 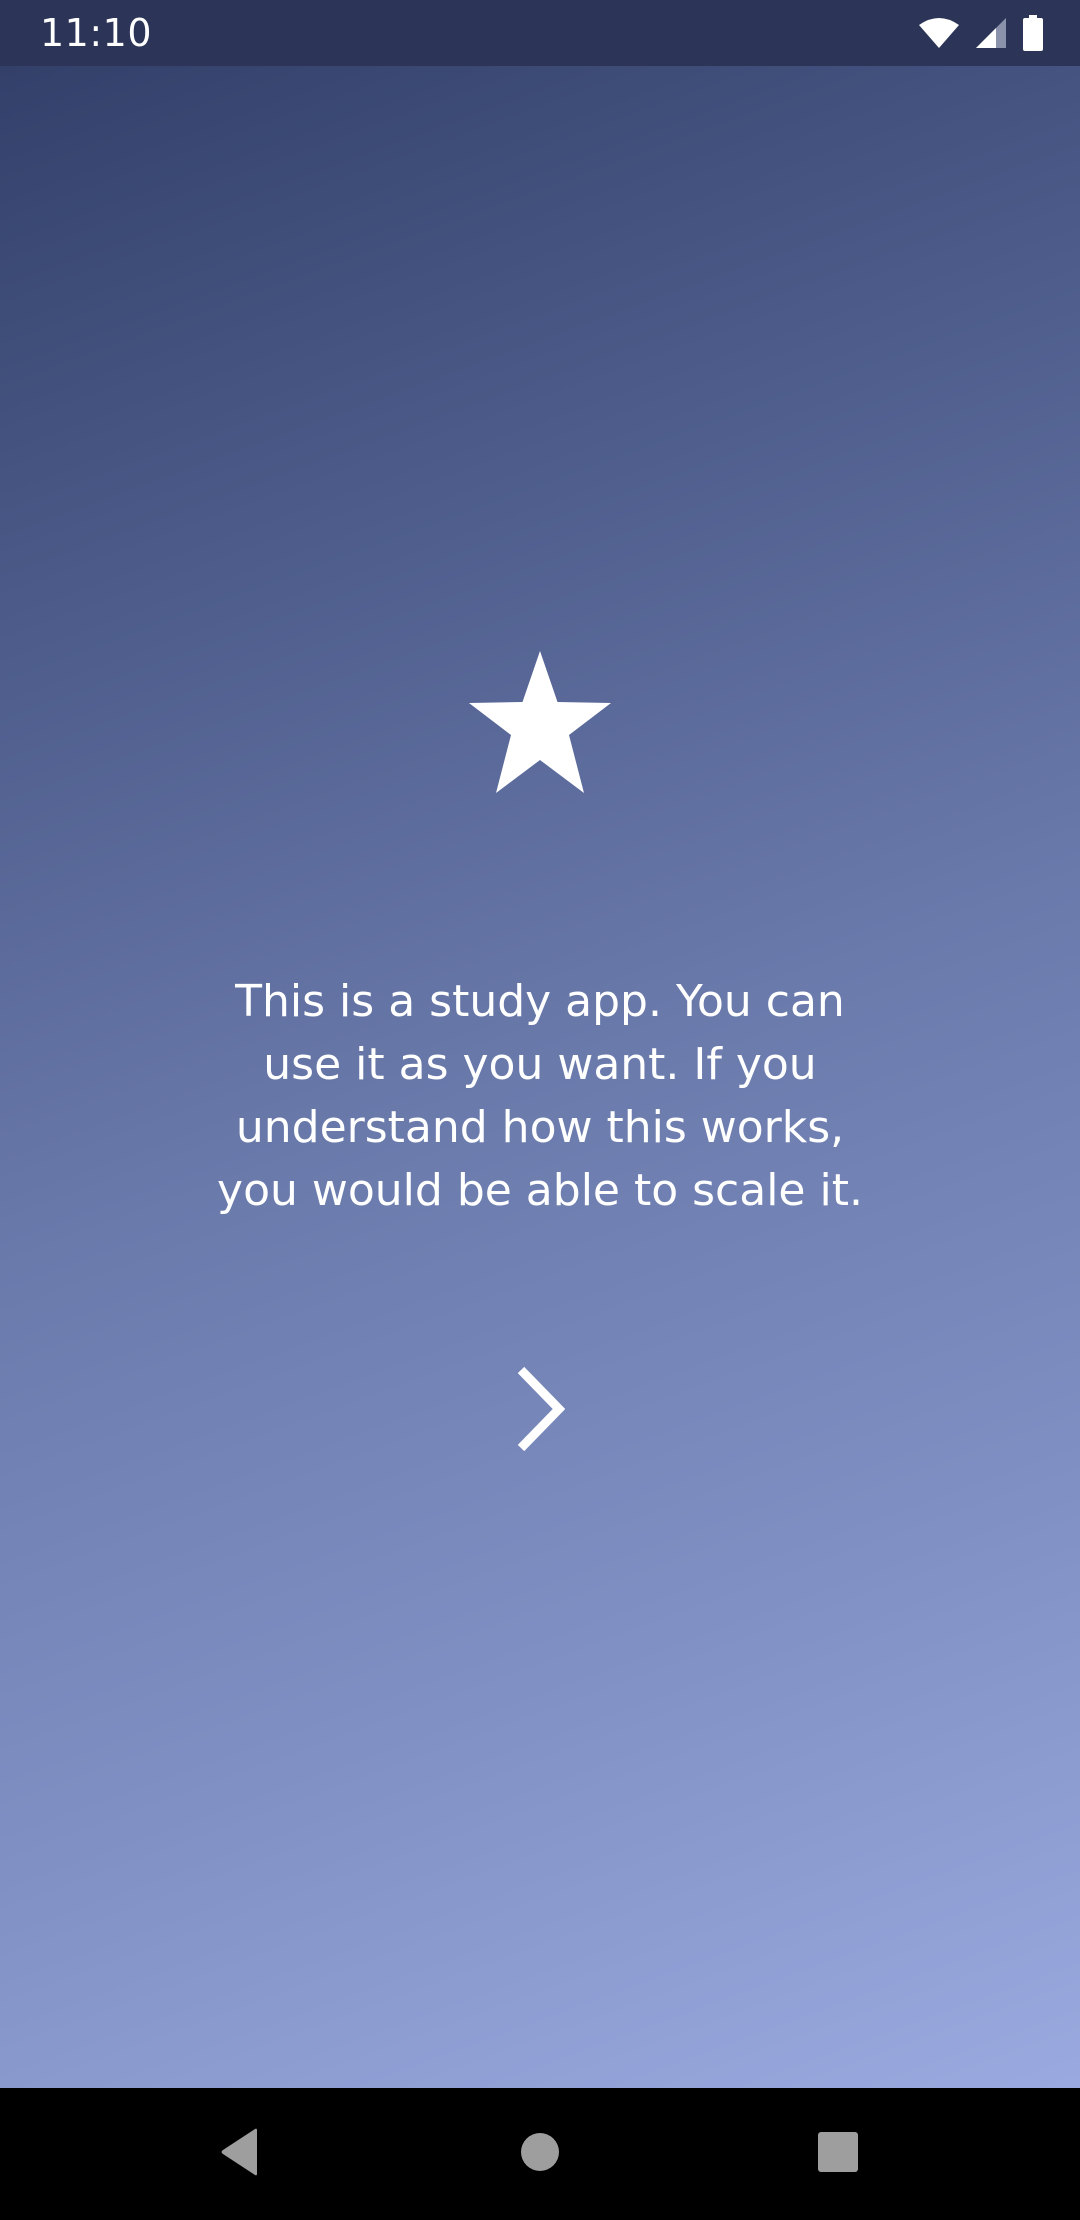 I want to click on home-button, so click(x=540, y=2154).